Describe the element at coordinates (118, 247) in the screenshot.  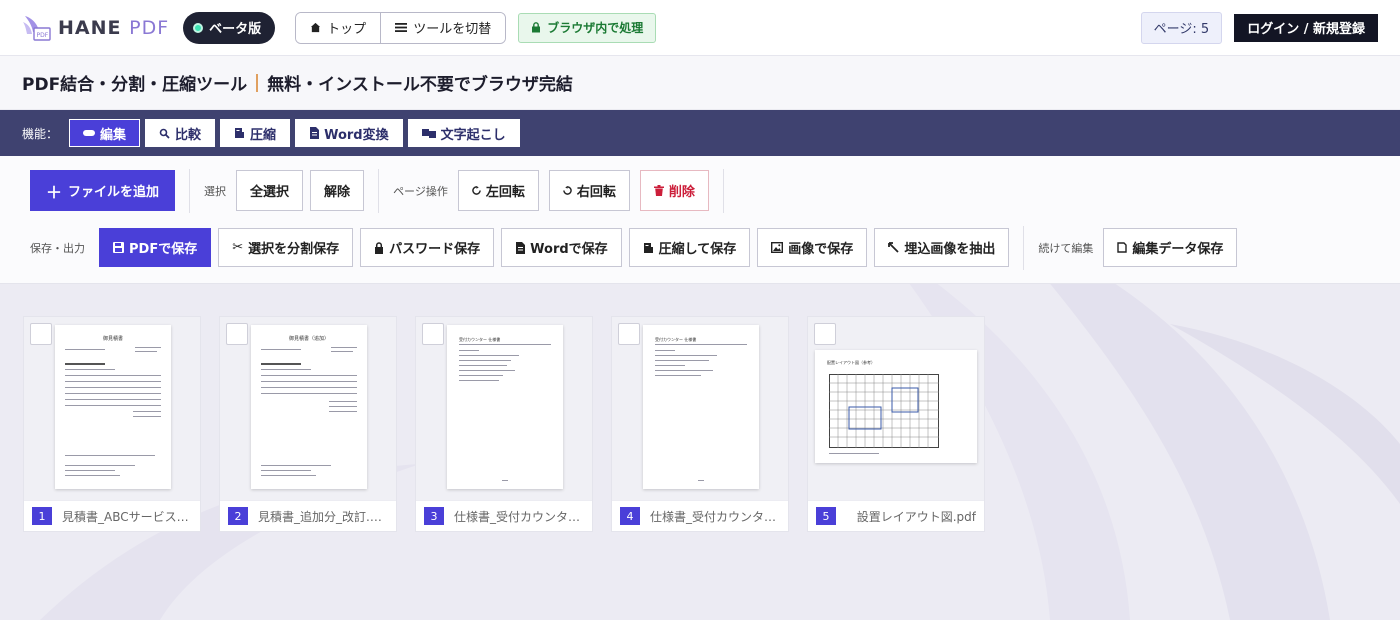
I see `save-icon` at that location.